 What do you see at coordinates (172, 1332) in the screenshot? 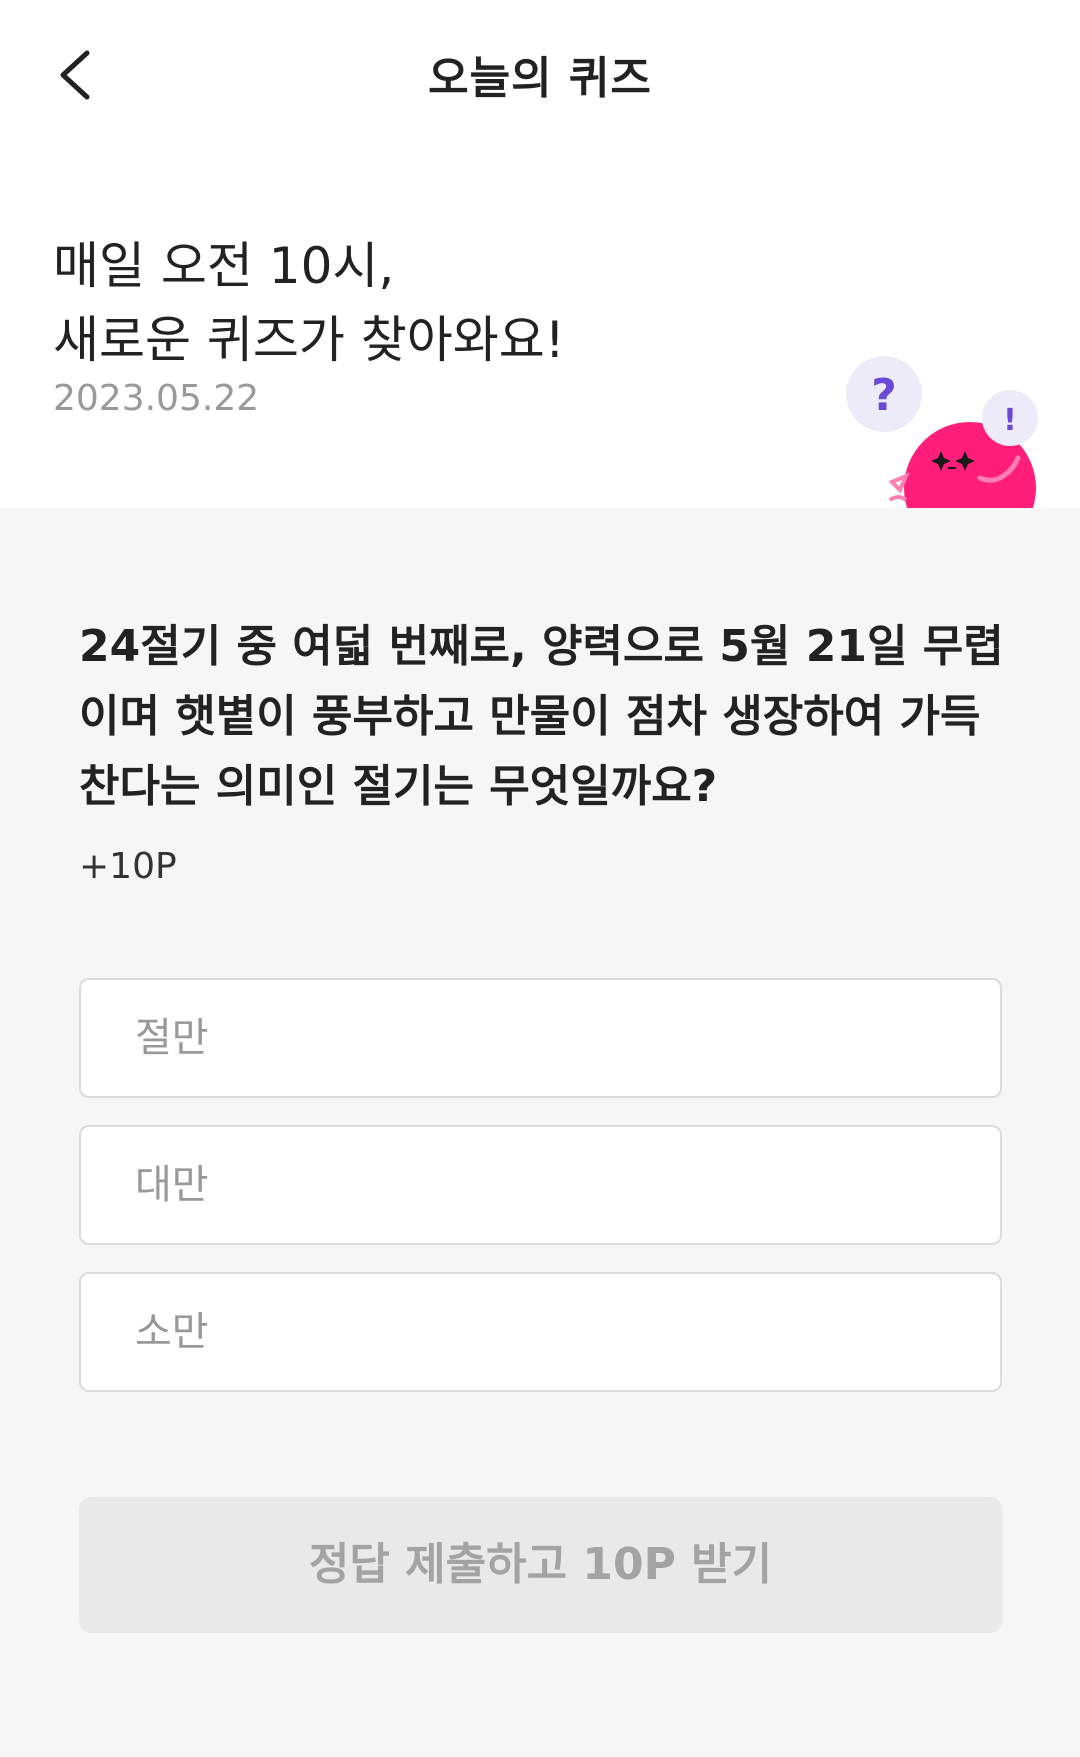
I see `answer-option-label: 소만` at bounding box center [172, 1332].